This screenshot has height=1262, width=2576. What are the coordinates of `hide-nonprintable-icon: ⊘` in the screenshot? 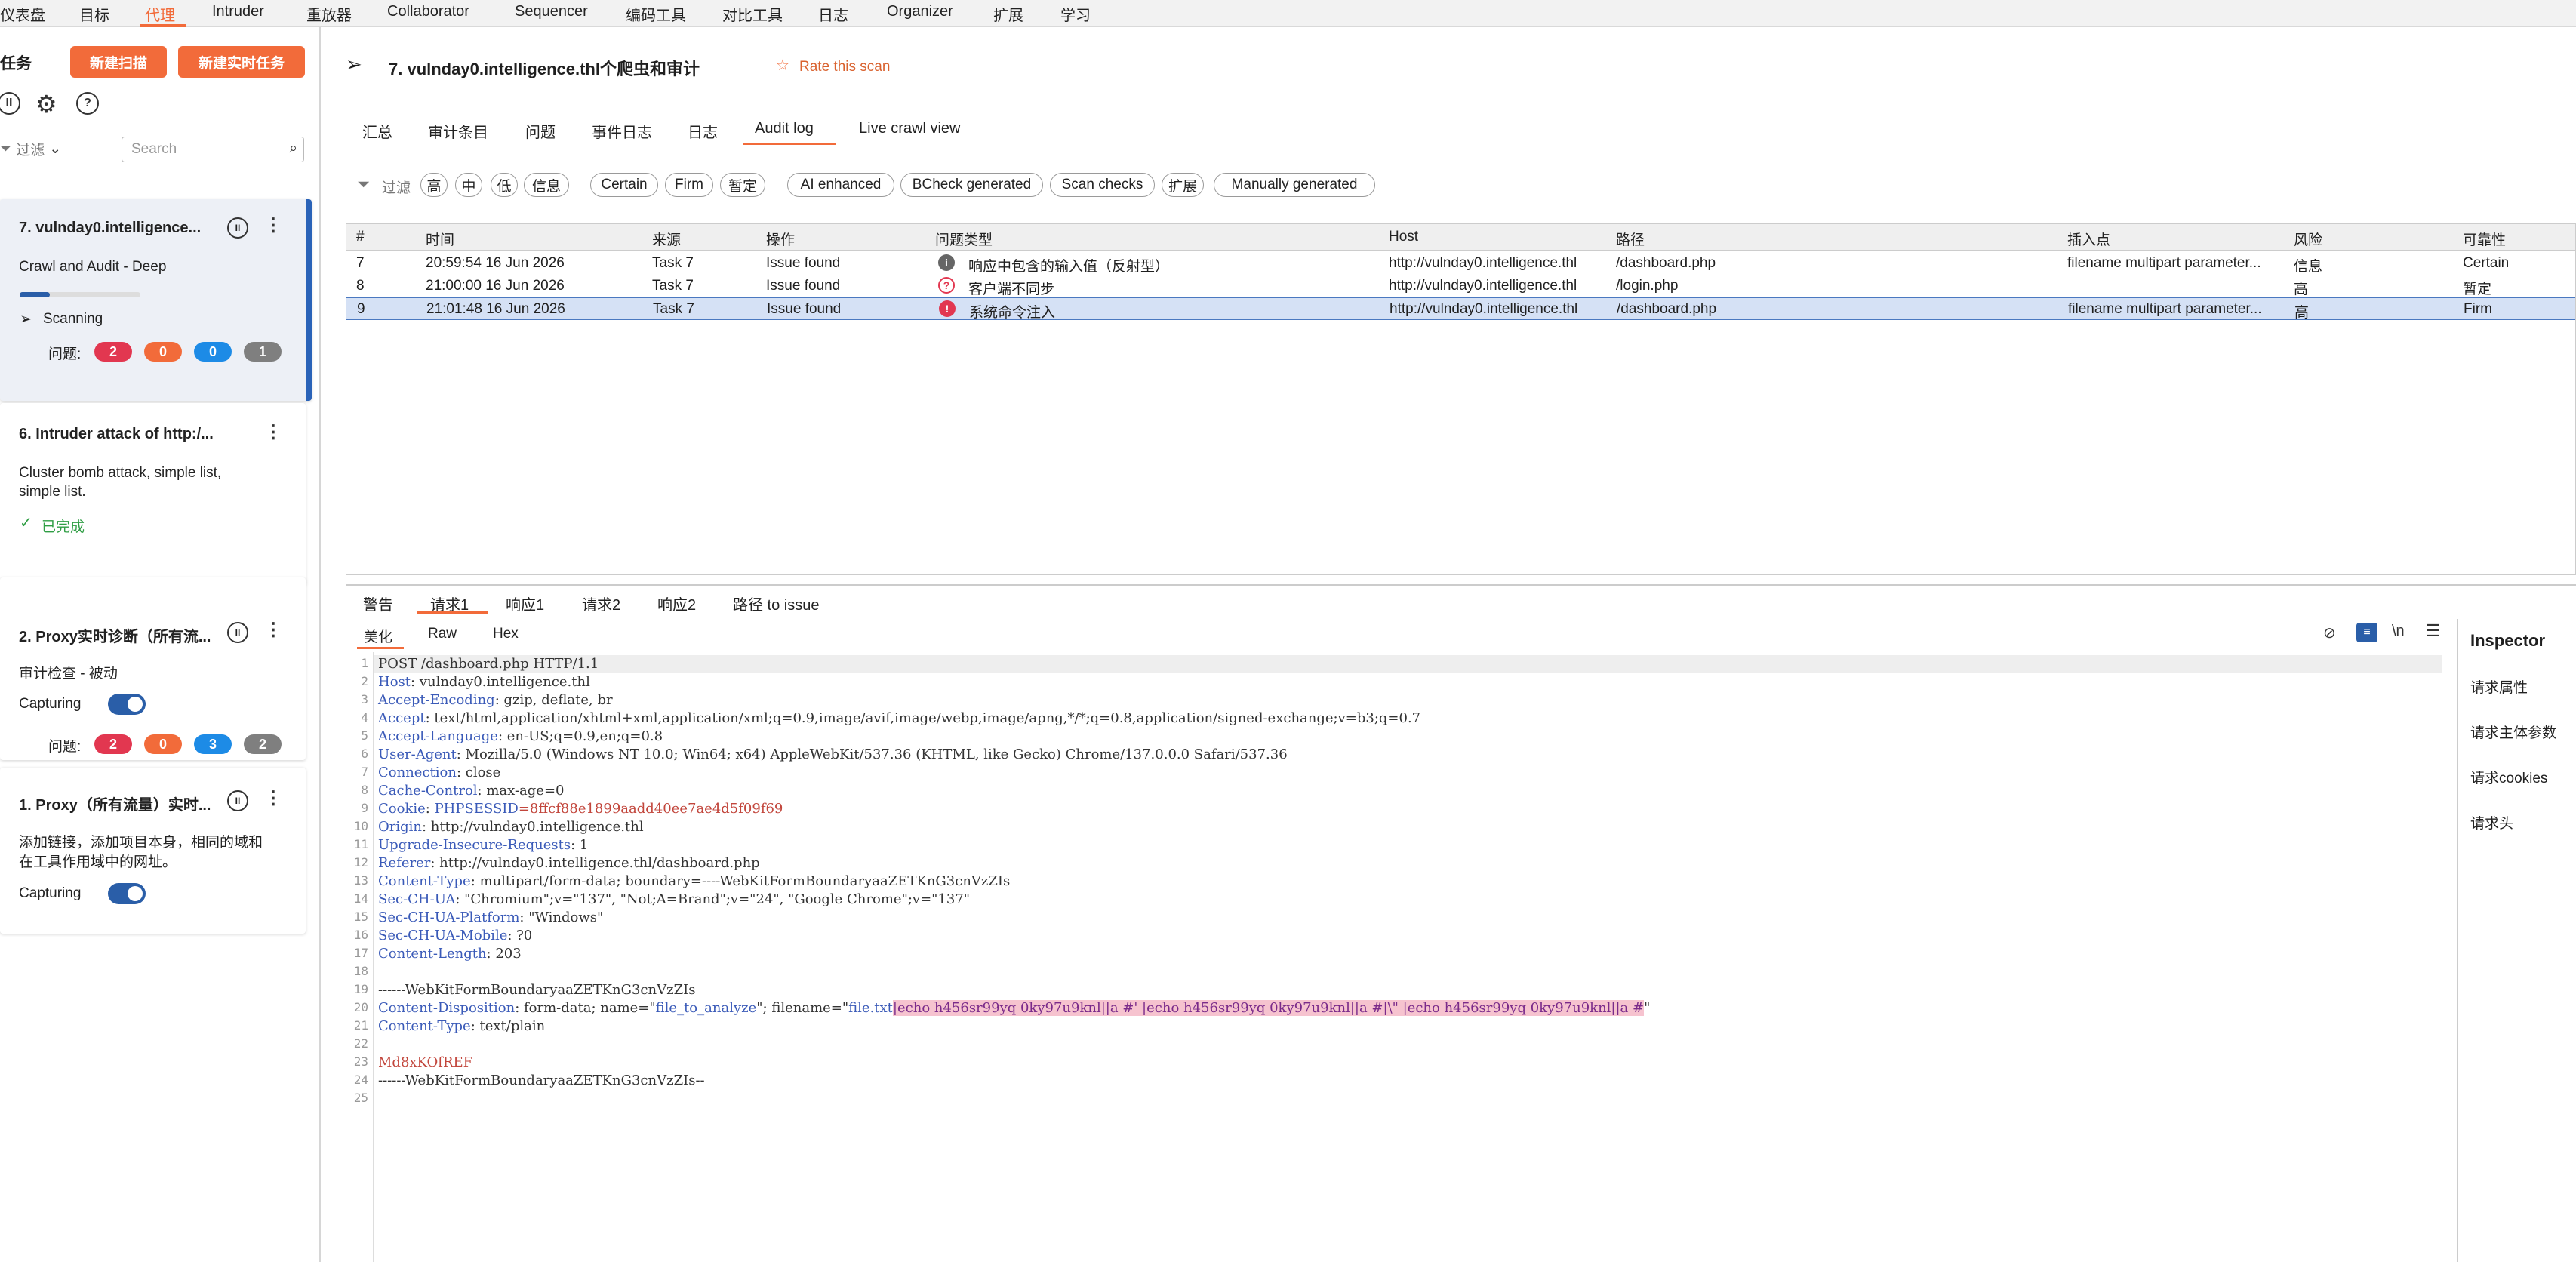 It's located at (2329, 633).